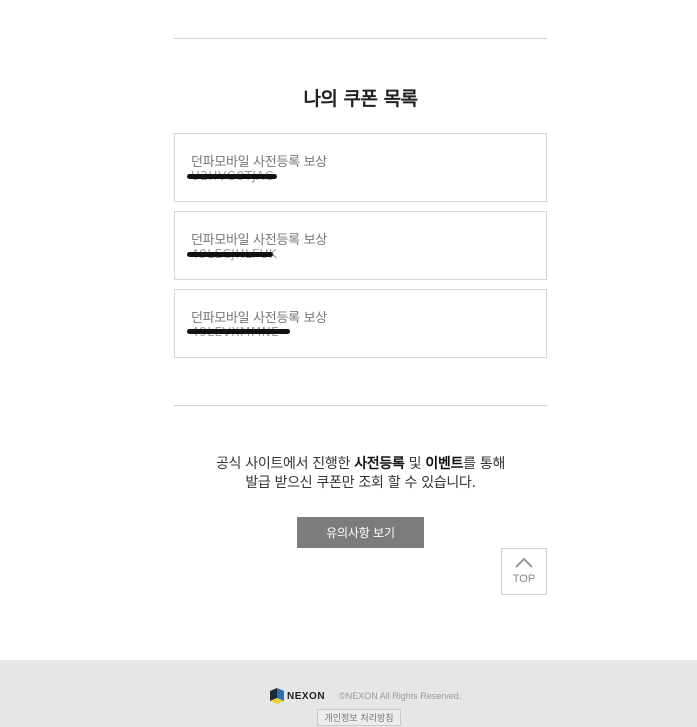  I want to click on notice-line-1: 공식 사이트에서 진행한 사전등록 및 이벤트를 통해, so click(360, 463).